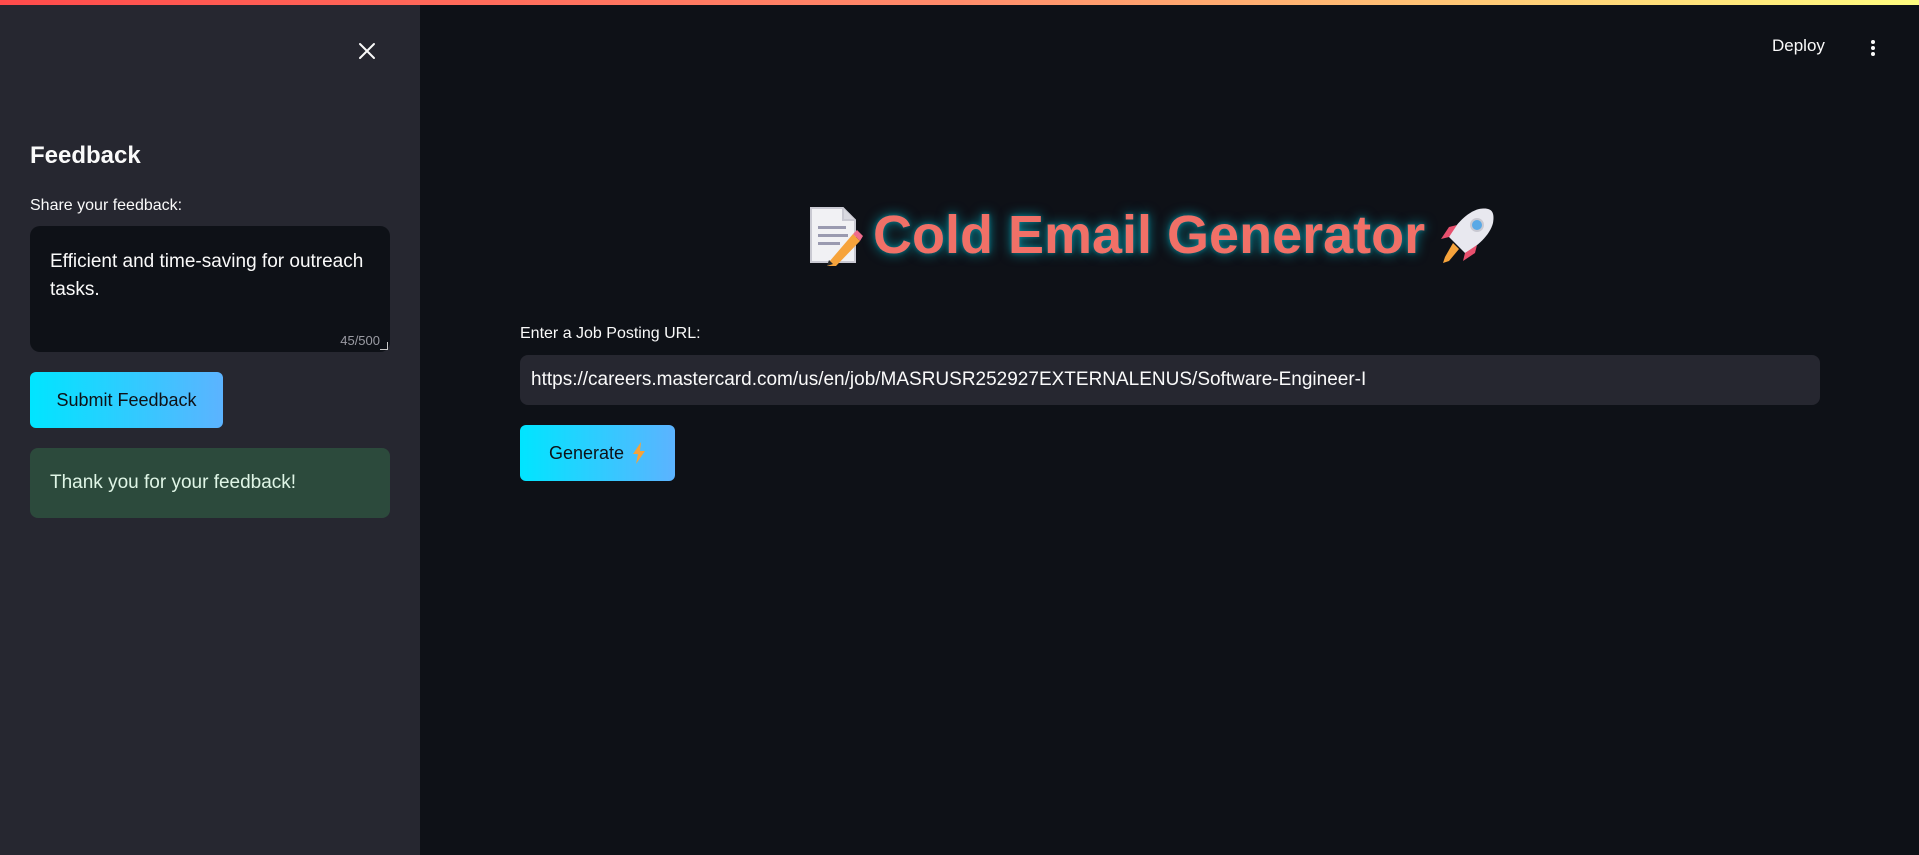  I want to click on submit-feedback-button: Submit Feedback, so click(126, 400).